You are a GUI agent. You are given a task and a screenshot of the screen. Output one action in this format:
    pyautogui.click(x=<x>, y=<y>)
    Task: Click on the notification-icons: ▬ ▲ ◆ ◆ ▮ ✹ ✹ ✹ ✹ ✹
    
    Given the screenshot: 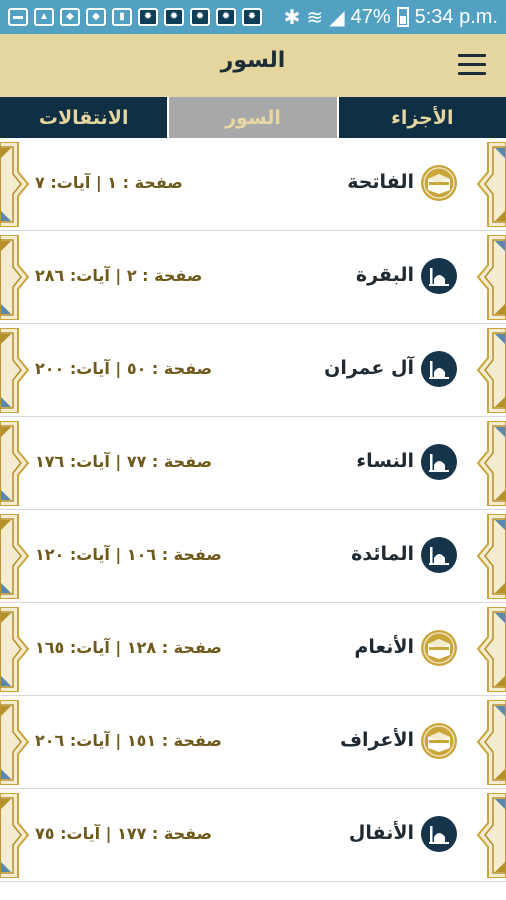 What is the action you would take?
    pyautogui.click(x=135, y=17)
    